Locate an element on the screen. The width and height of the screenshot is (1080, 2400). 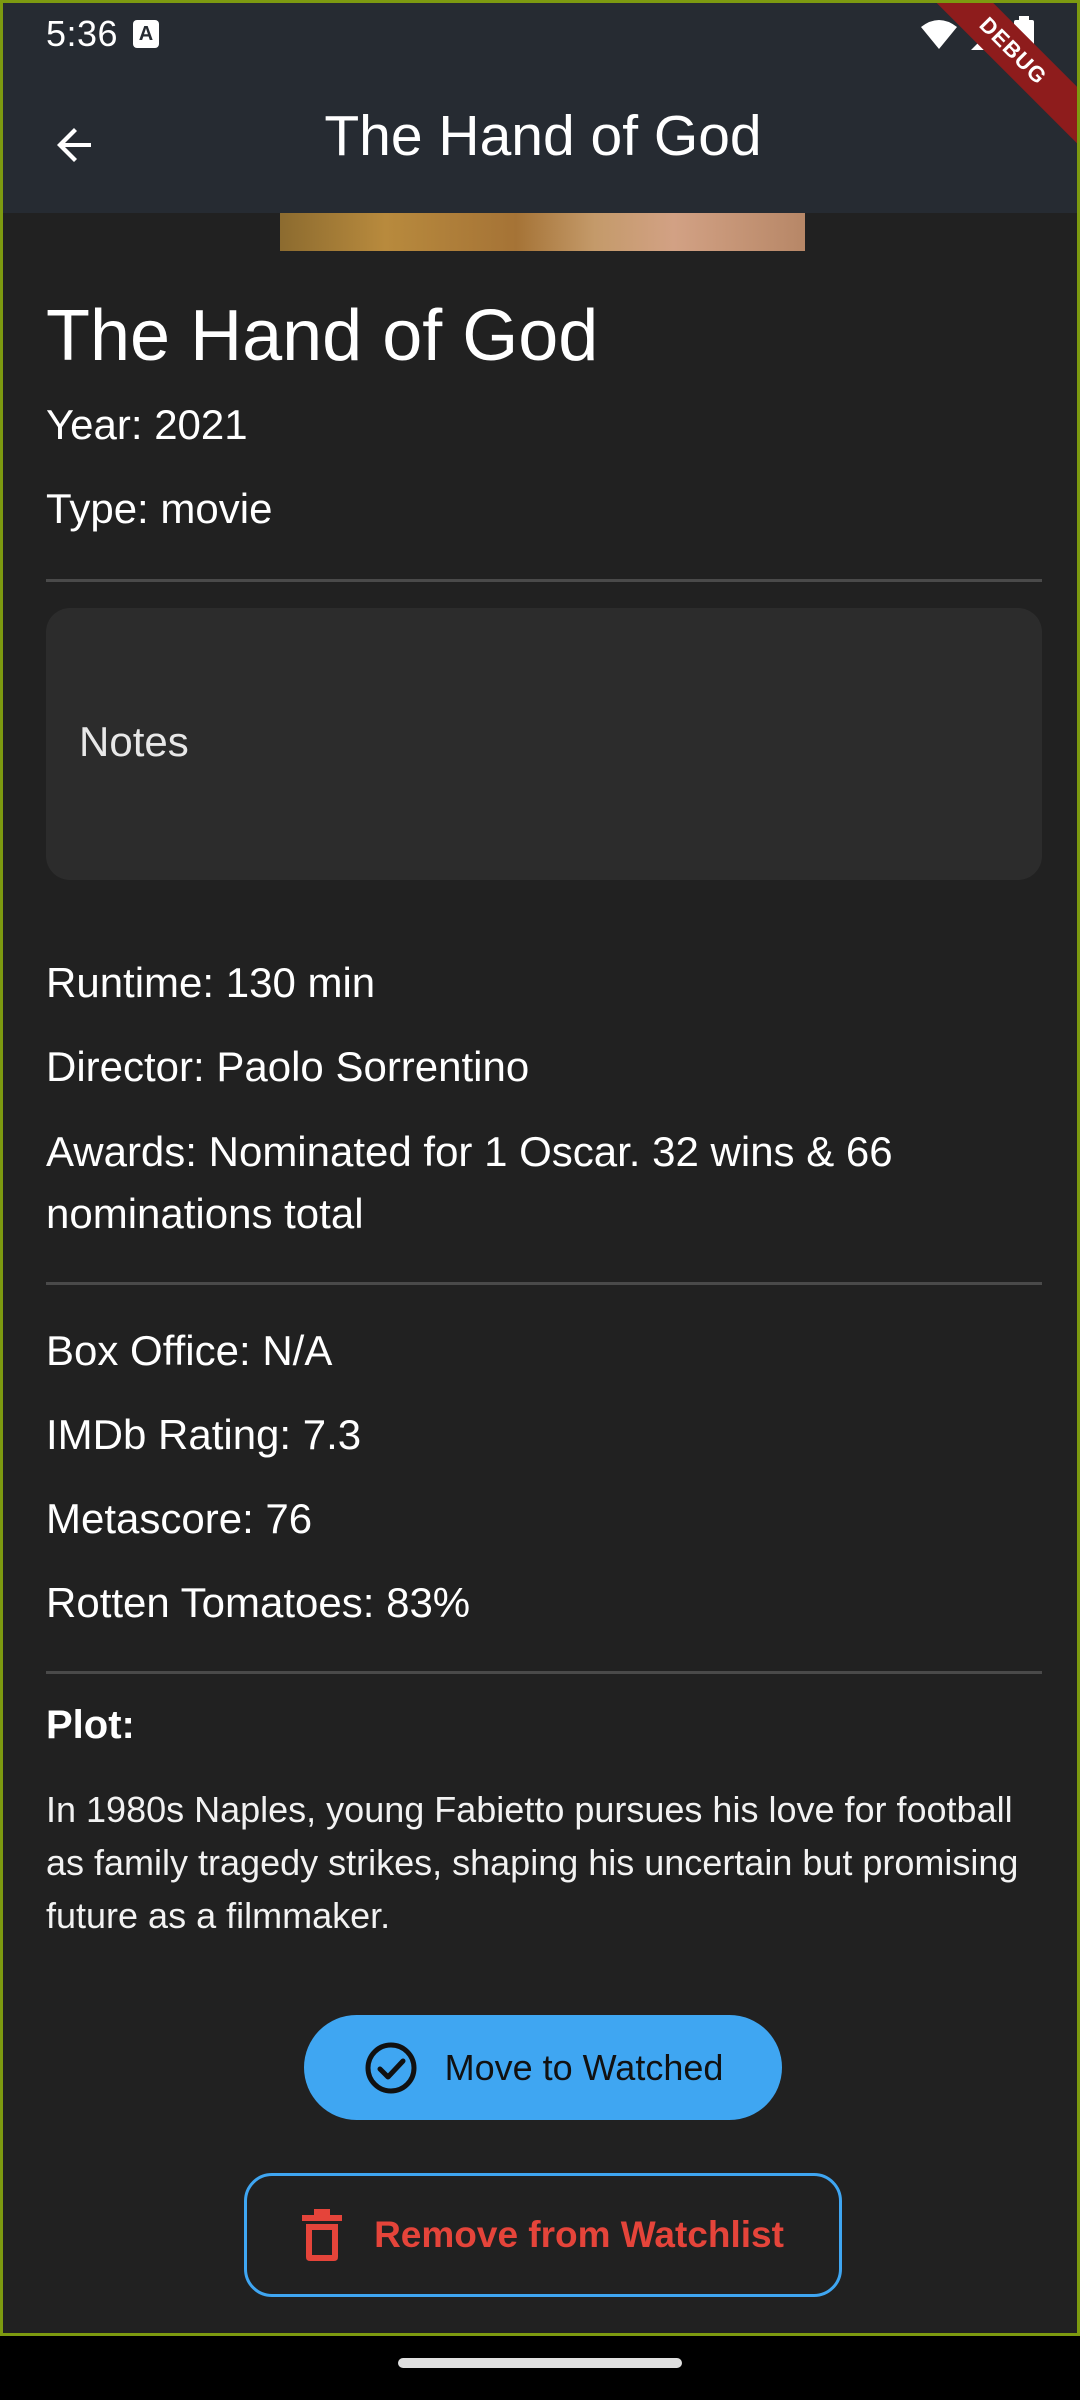
notes-field: Notes is located at coordinates (544, 744).